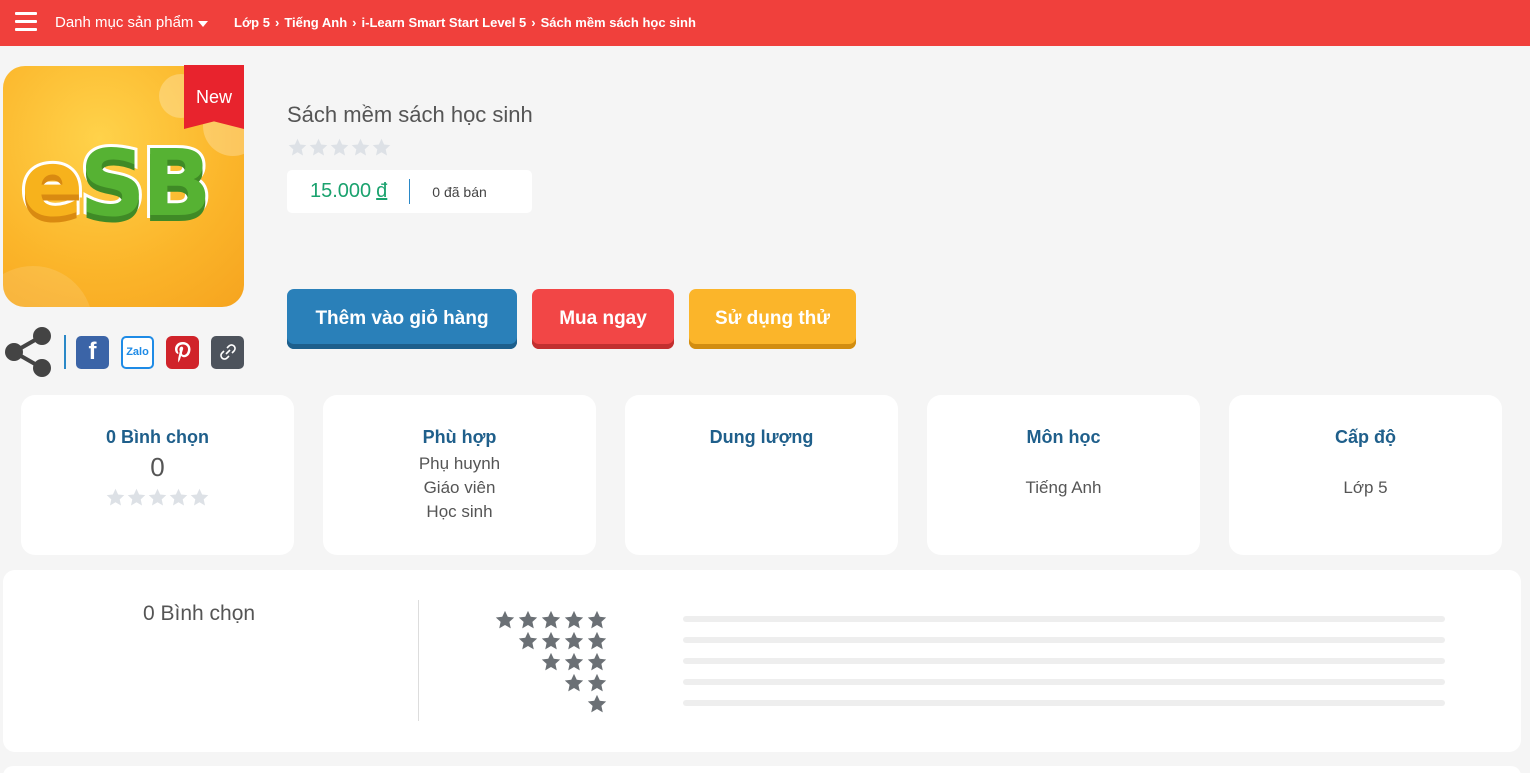 The height and width of the screenshot is (773, 1530). I want to click on card-subject-value: Tiếng Anh, so click(1063, 487).